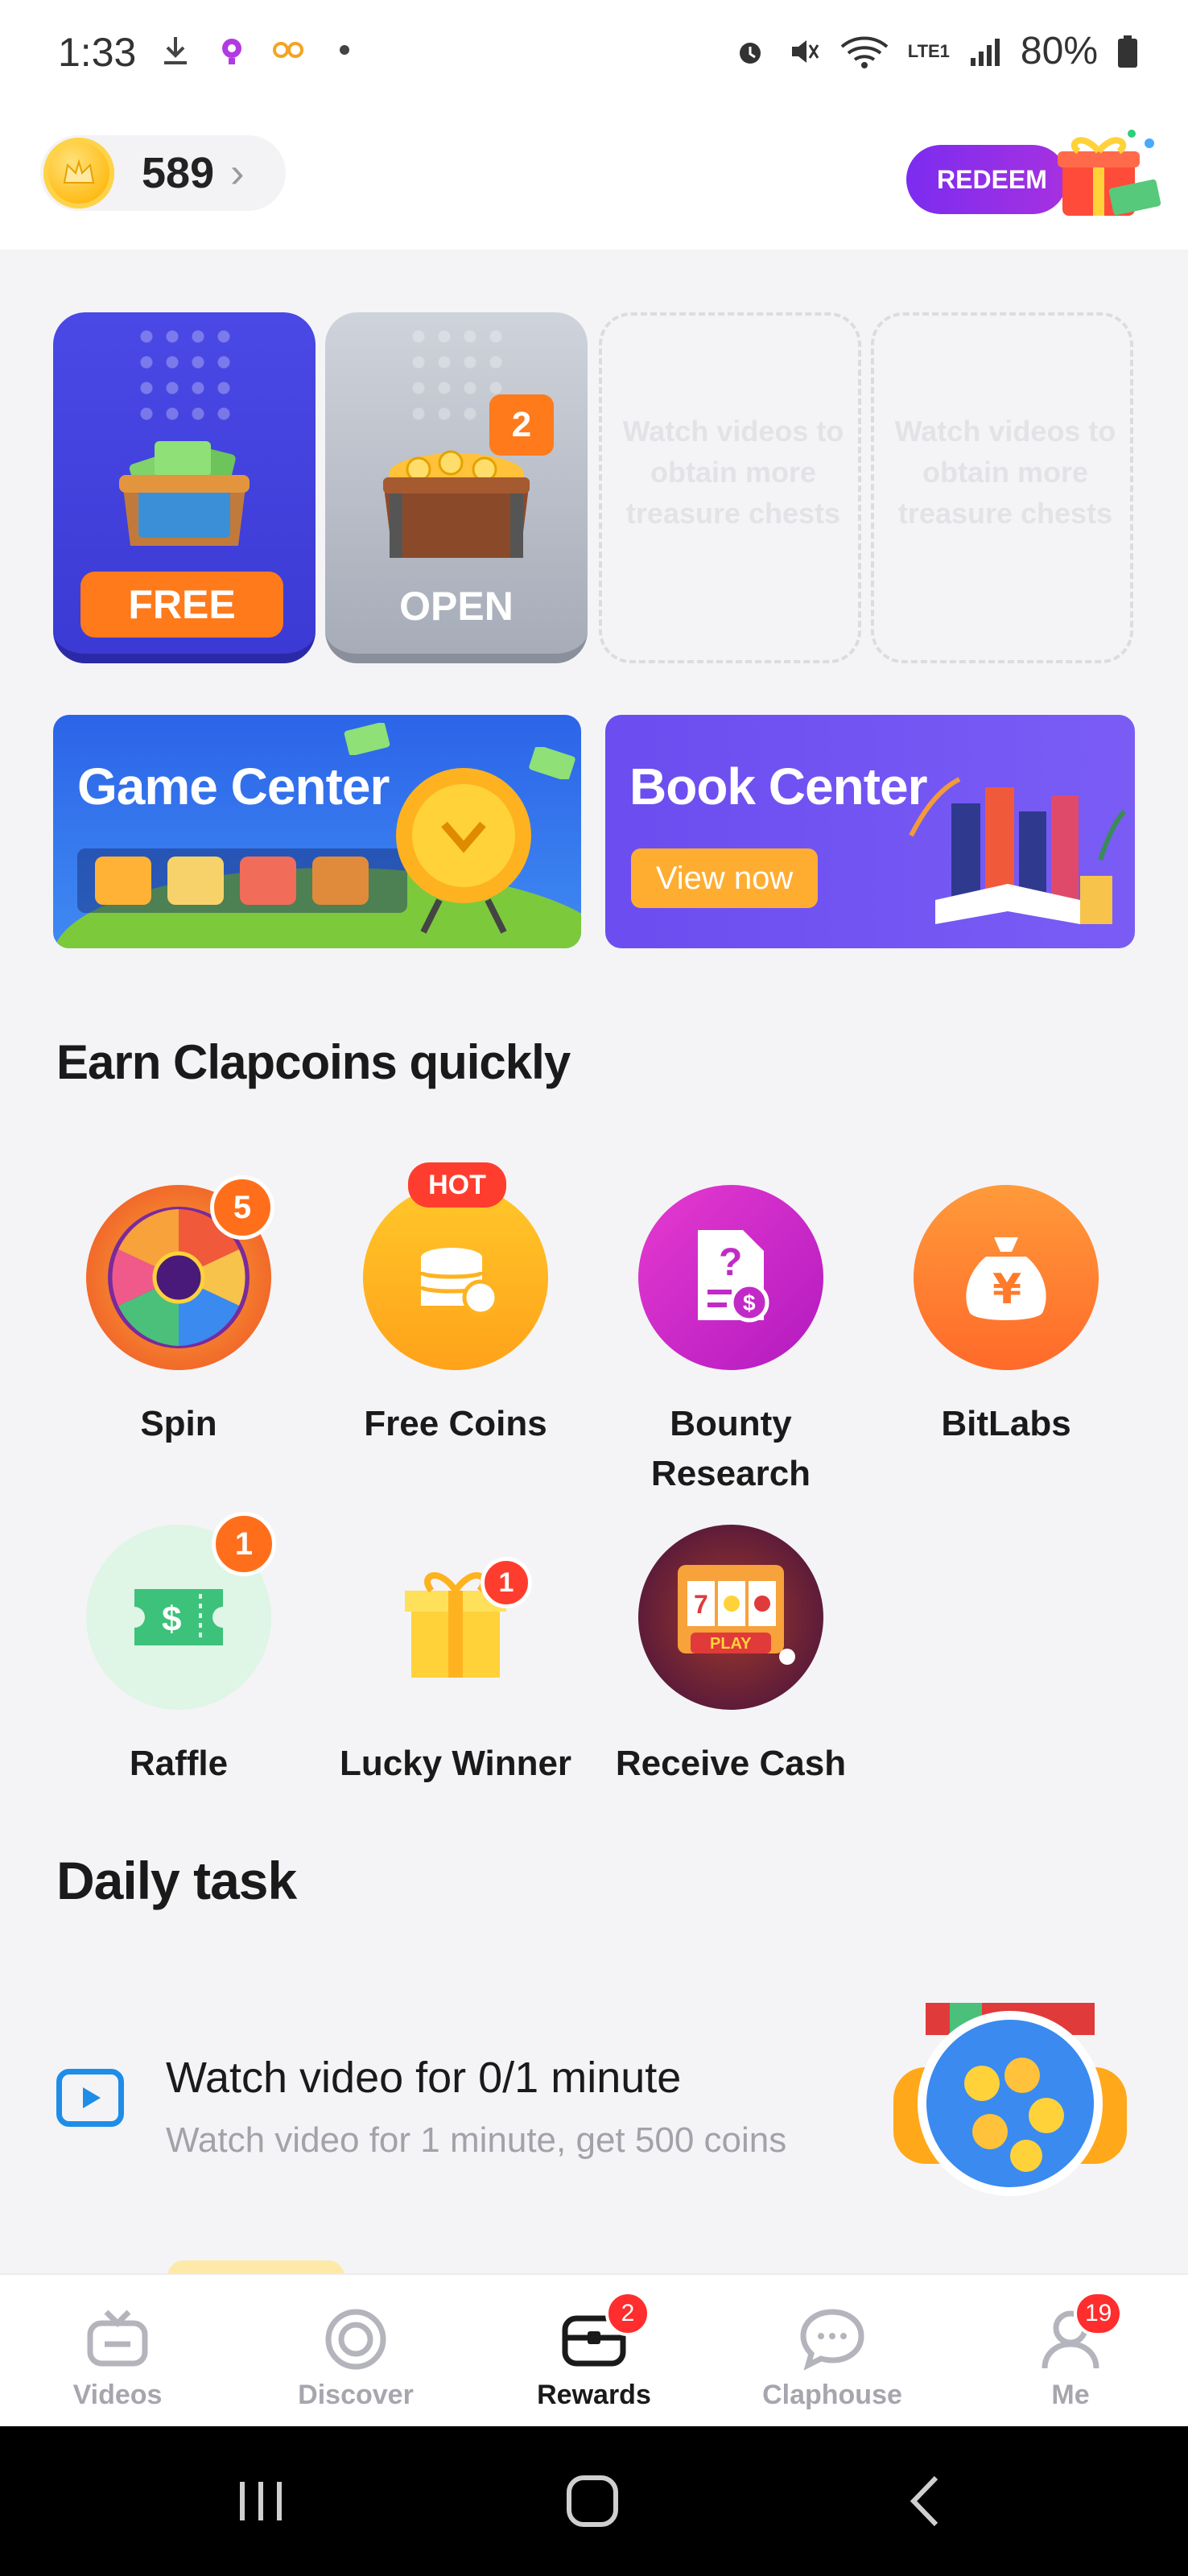 The image size is (1188, 2576). What do you see at coordinates (176, 1880) in the screenshot?
I see `daily-task-title: Daily task` at bounding box center [176, 1880].